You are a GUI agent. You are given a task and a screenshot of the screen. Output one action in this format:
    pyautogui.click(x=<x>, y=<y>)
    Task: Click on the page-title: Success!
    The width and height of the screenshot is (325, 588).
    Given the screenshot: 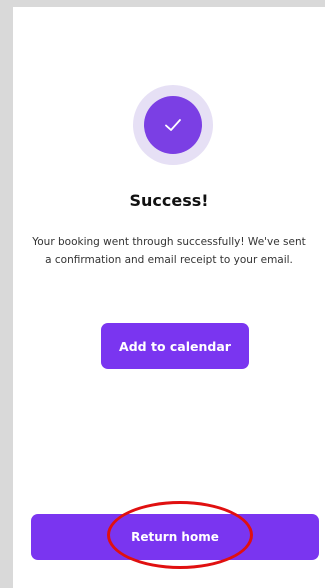 What is the action you would take?
    pyautogui.click(x=169, y=200)
    